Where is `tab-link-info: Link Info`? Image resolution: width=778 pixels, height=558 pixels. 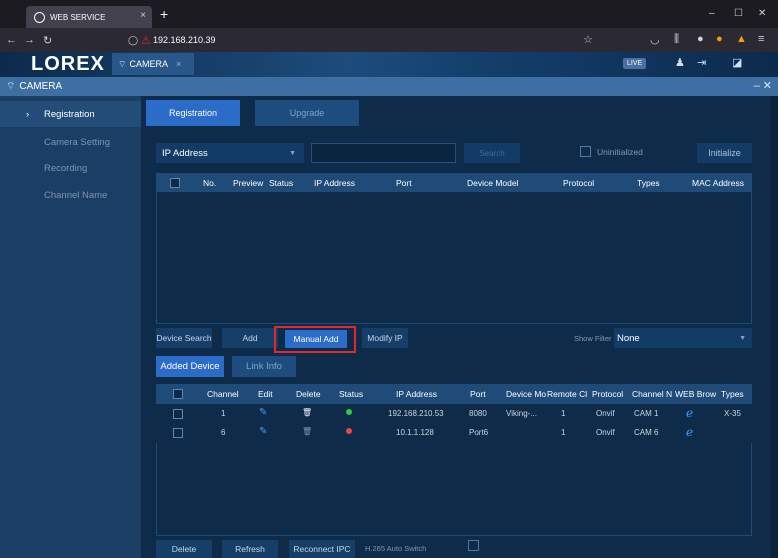
tab-link-info: Link Info is located at coordinates (264, 366).